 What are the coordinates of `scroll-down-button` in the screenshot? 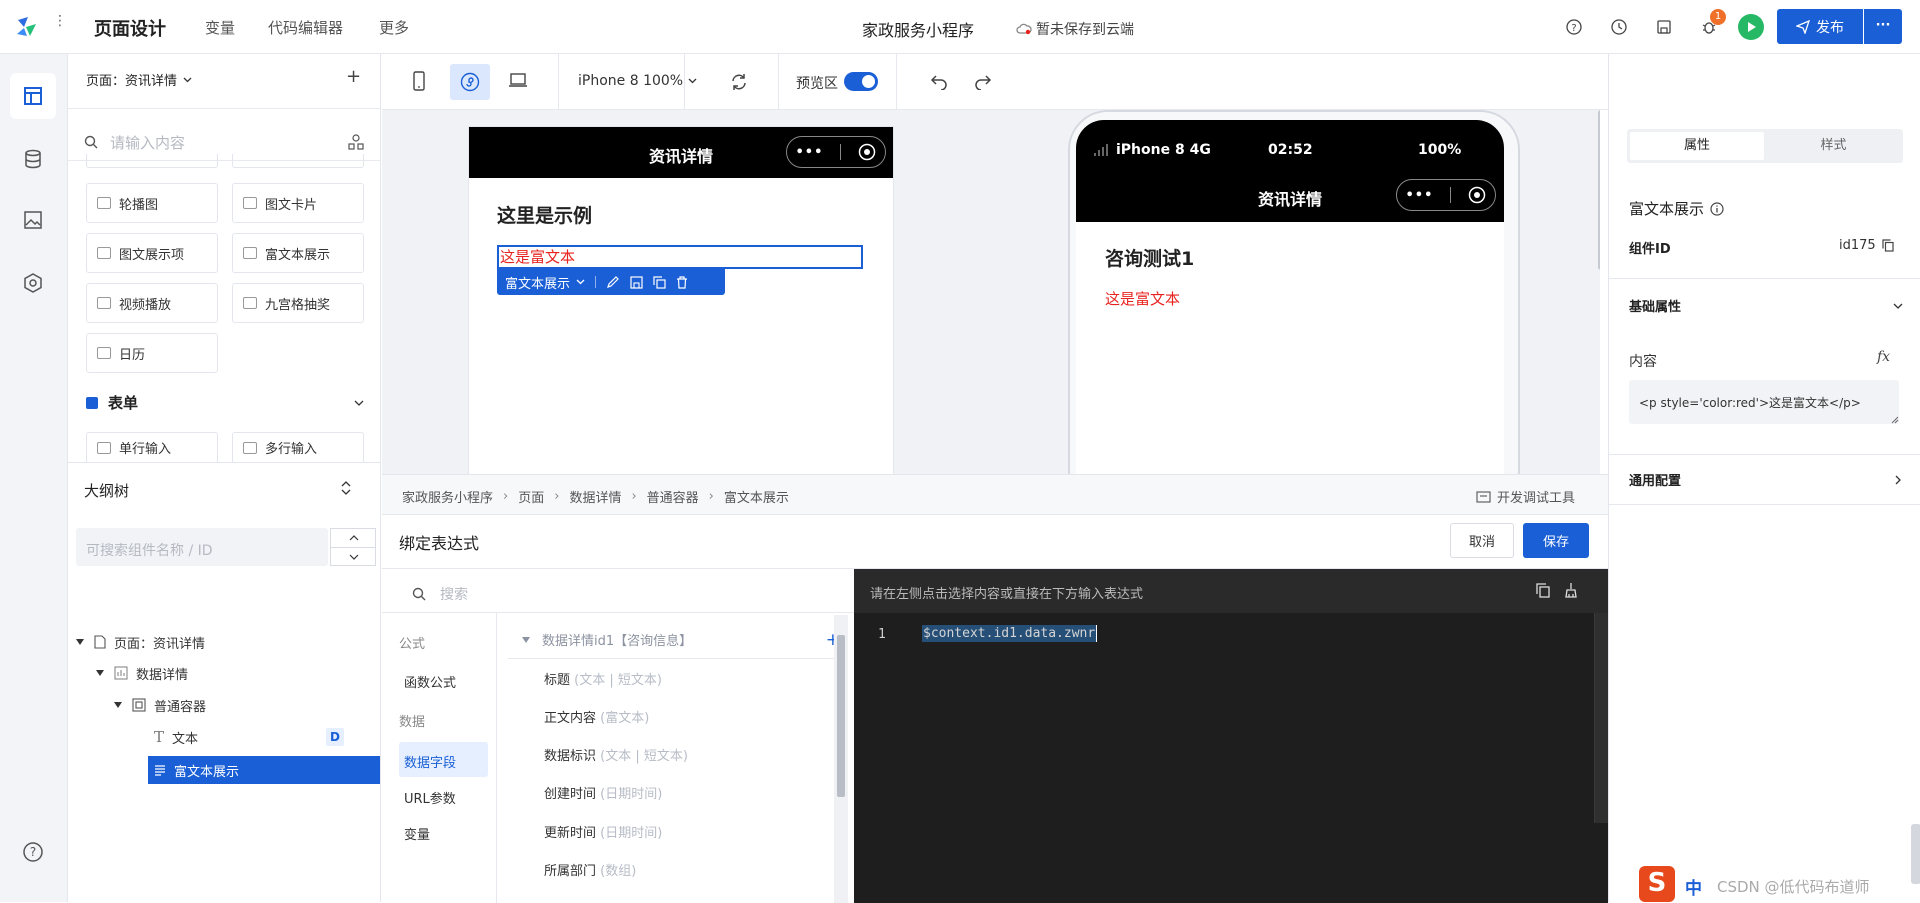 It's located at (353, 556).